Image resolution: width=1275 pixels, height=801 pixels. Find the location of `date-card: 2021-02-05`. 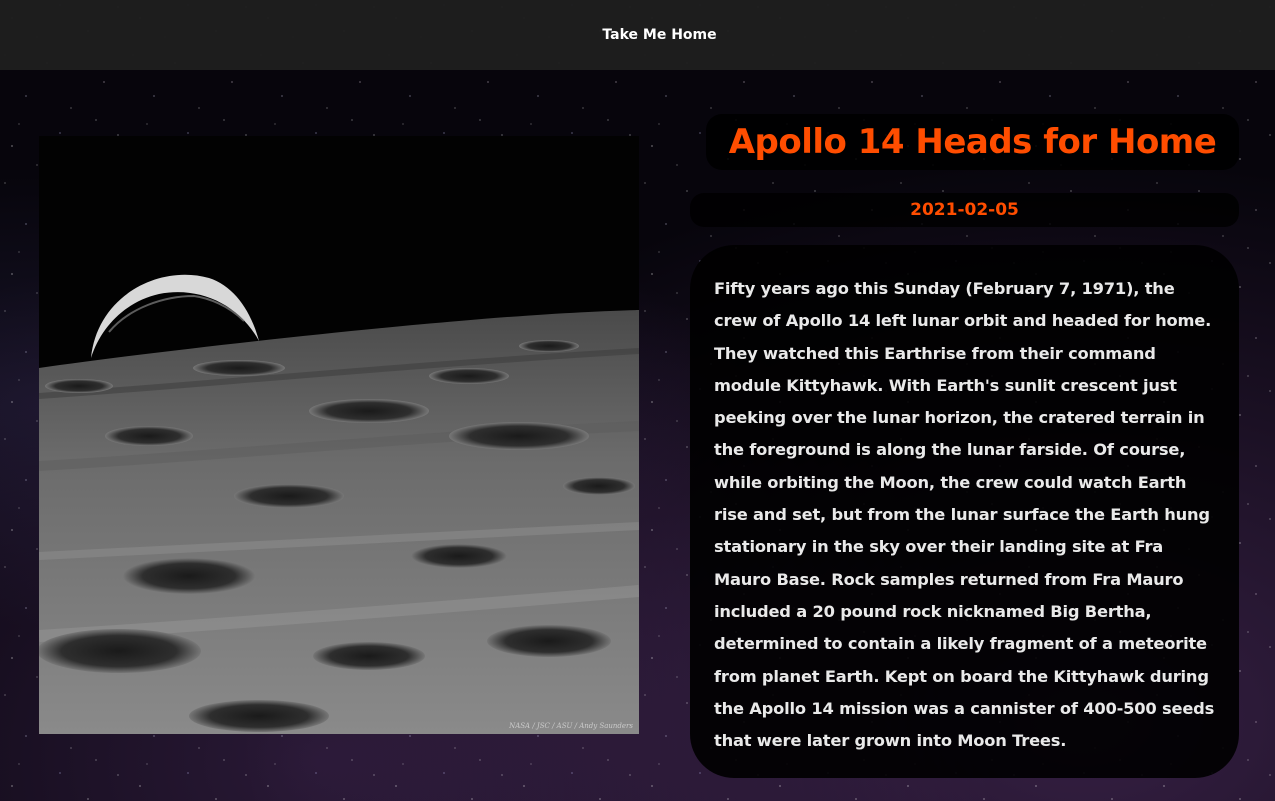

date-card: 2021-02-05 is located at coordinates (964, 210).